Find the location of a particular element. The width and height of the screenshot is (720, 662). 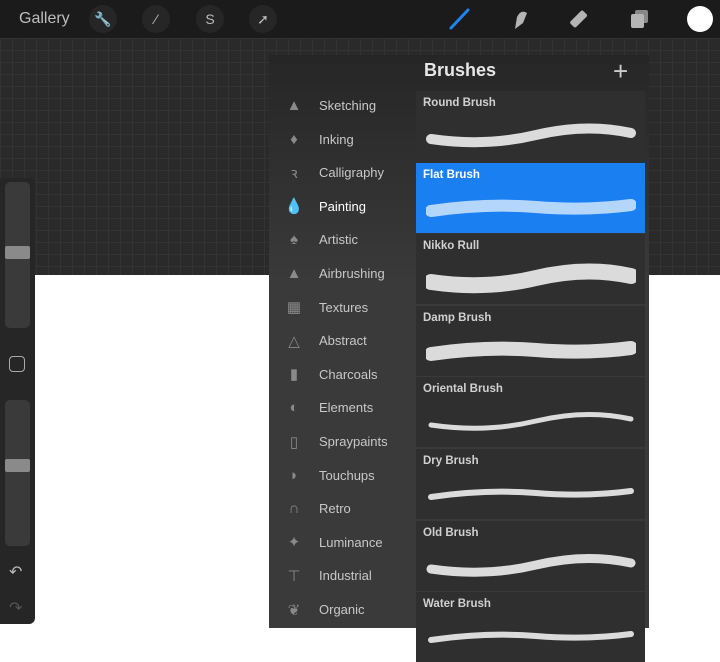

category-label: Touchups is located at coordinates (347, 475).